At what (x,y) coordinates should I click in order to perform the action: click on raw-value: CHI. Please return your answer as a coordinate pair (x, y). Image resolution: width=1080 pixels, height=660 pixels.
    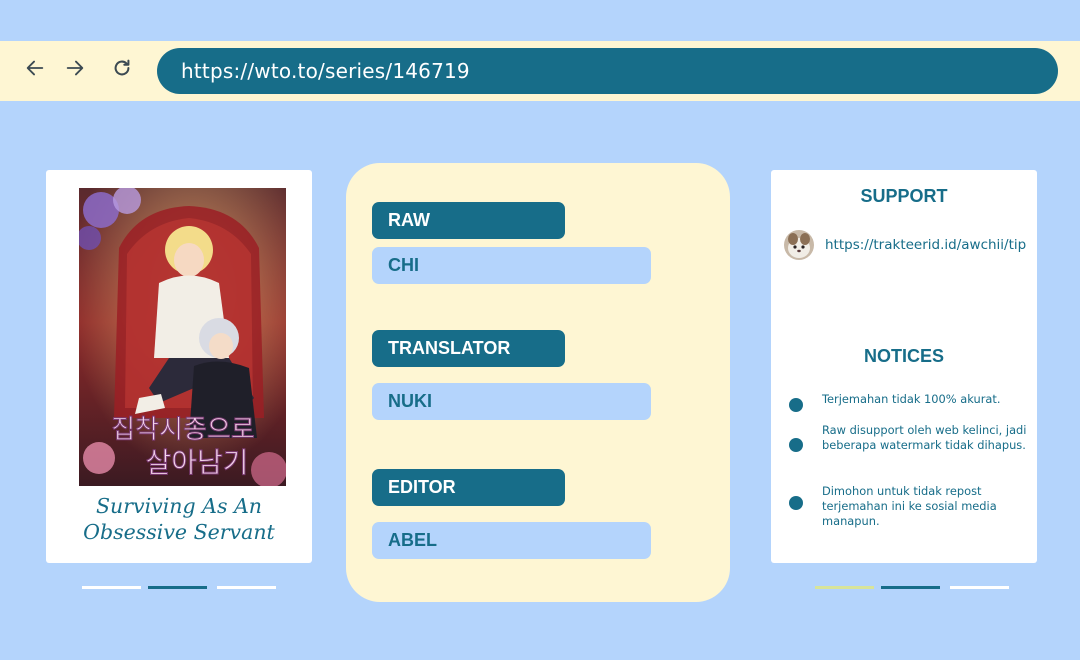
    Looking at the image, I should click on (511, 265).